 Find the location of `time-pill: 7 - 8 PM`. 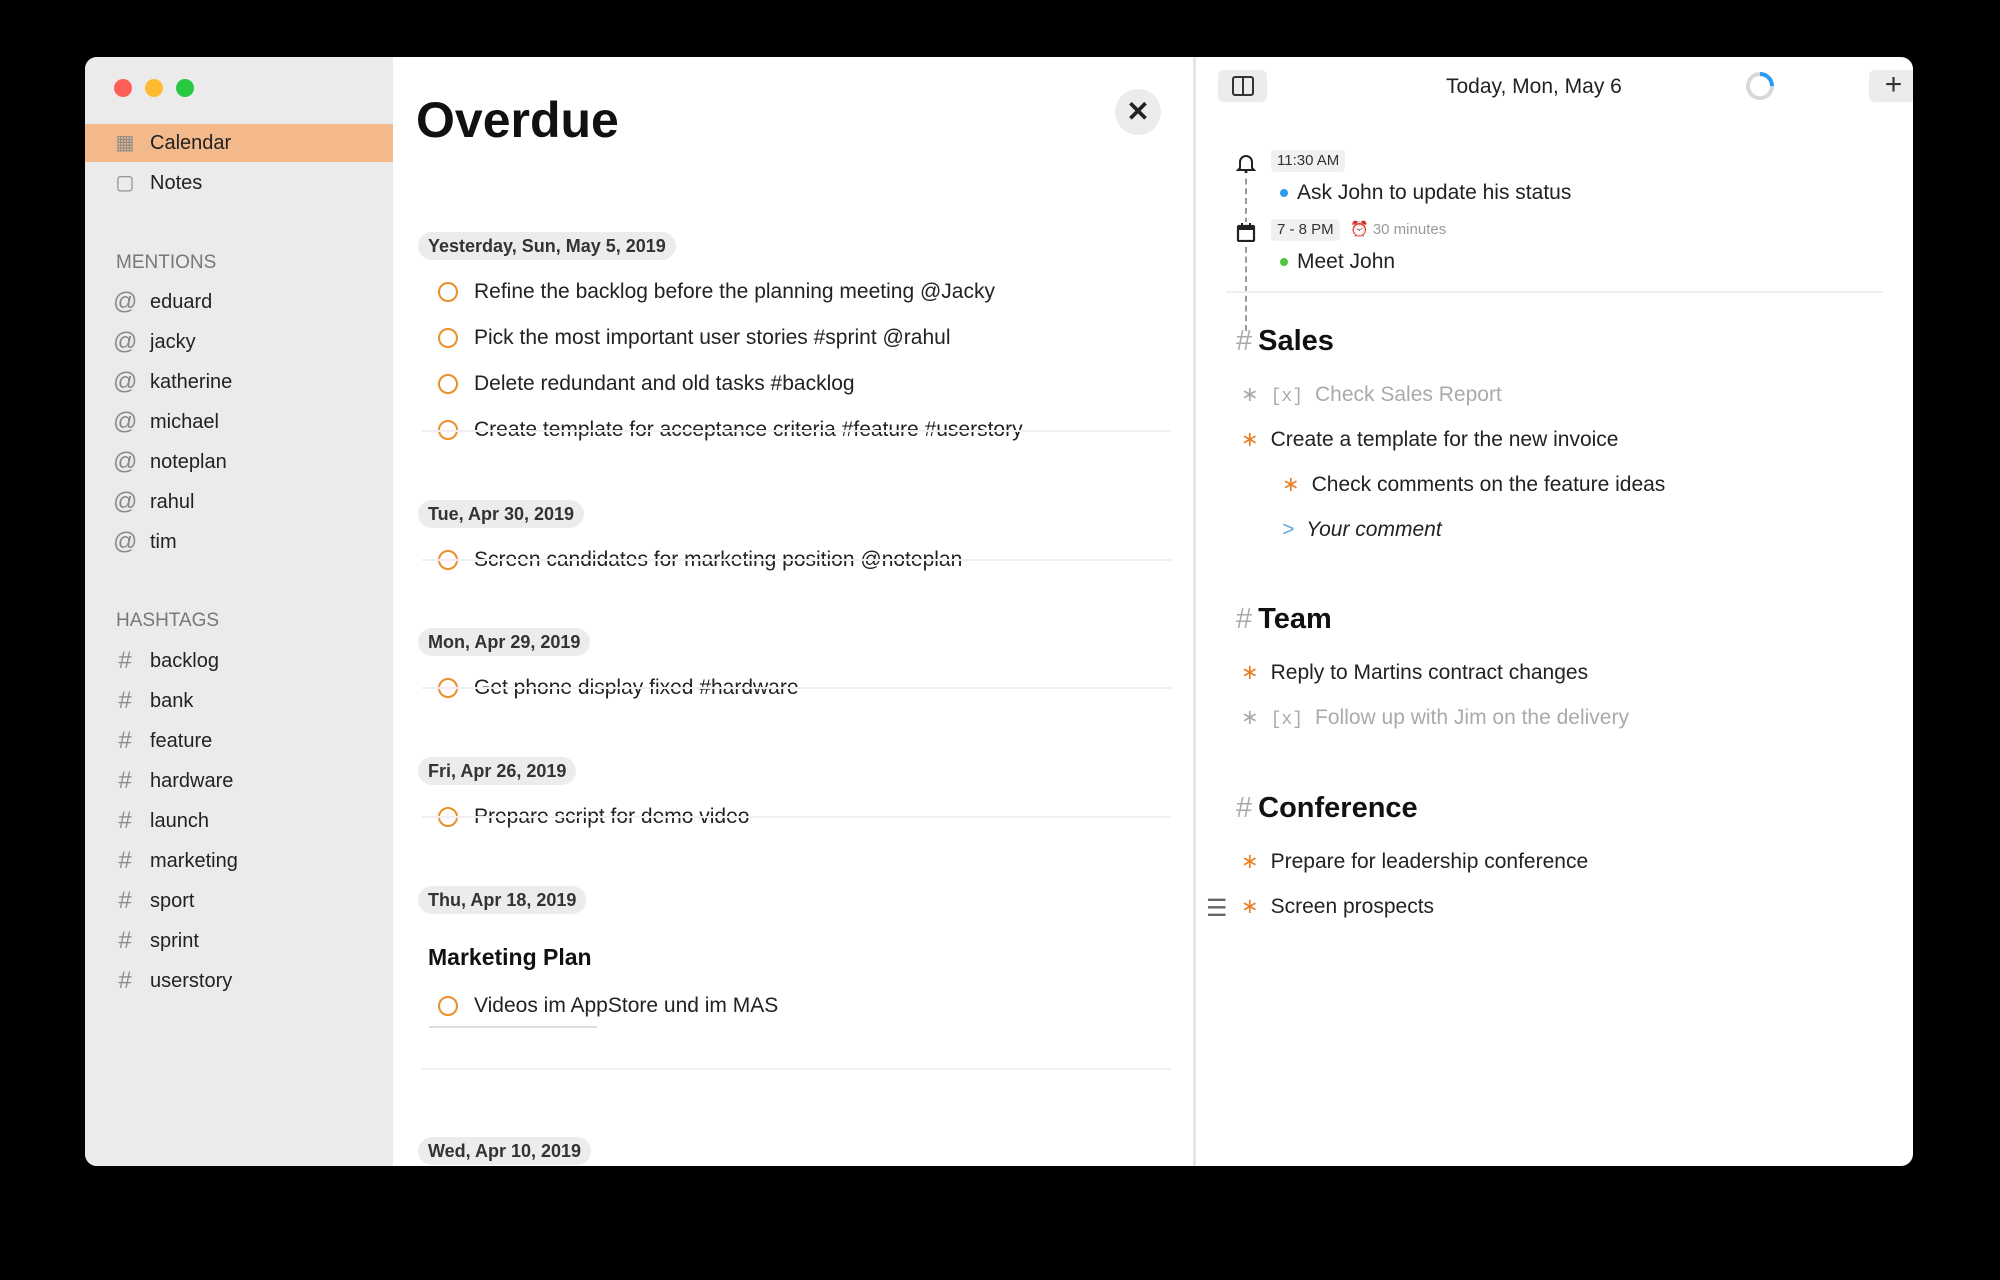

time-pill: 7 - 8 PM is located at coordinates (1305, 230).